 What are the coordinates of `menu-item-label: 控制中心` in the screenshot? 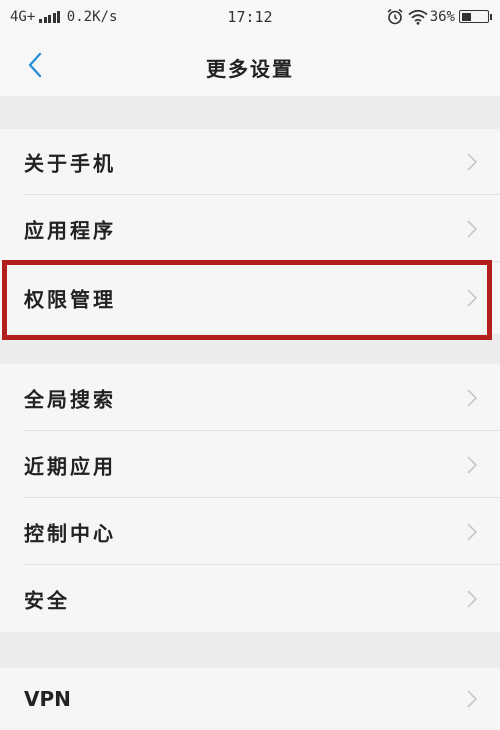 It's located at (70, 533).